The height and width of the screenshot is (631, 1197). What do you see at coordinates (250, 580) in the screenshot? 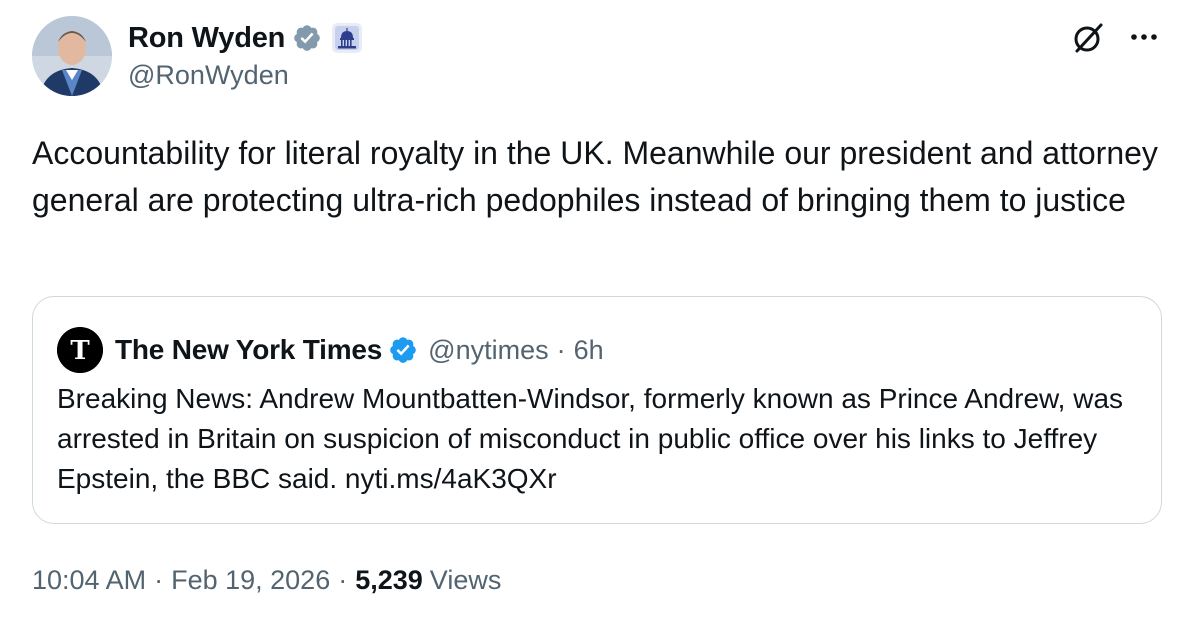
I see `tweet-date: Feb 19, 2026` at bounding box center [250, 580].